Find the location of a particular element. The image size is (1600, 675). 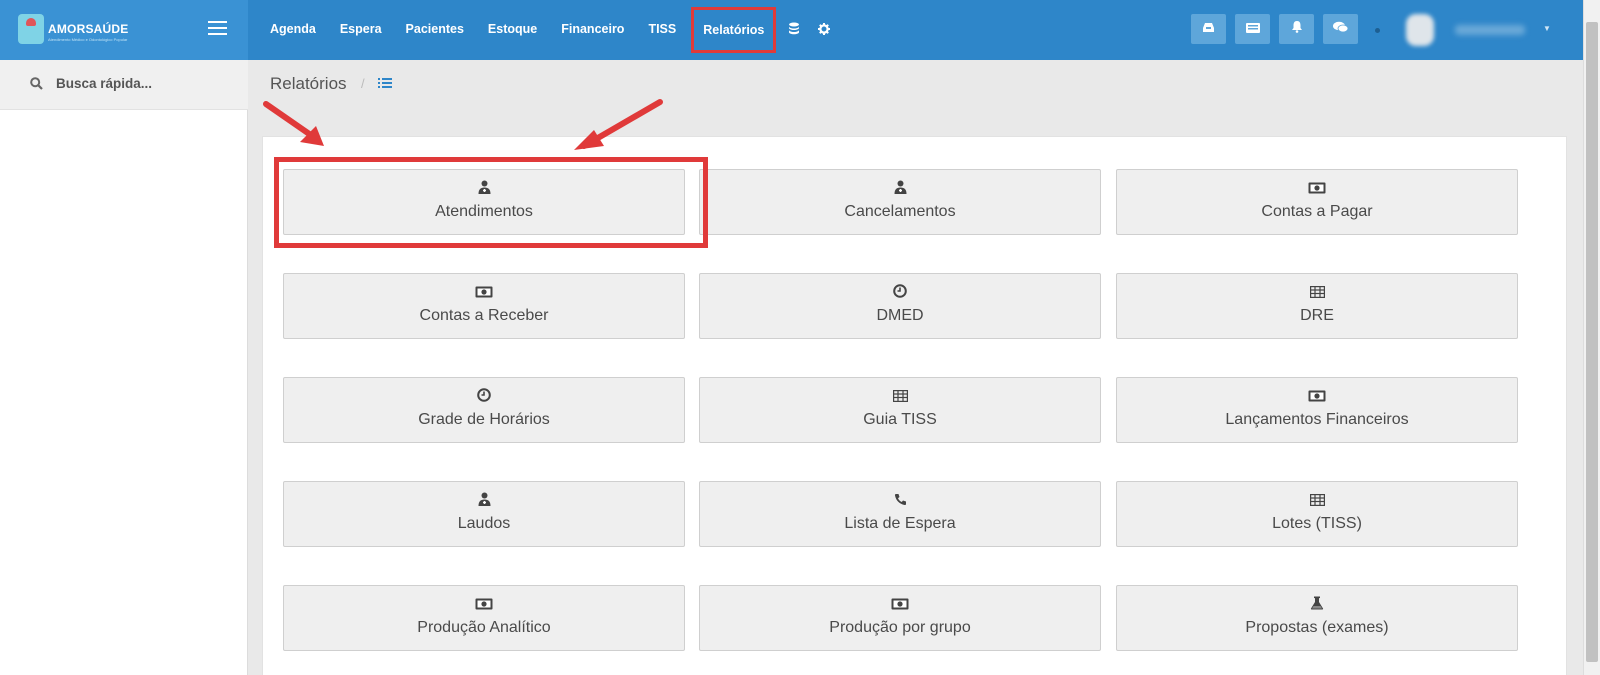

report-button-cancelamentos: Cancelamentos is located at coordinates (900, 202).